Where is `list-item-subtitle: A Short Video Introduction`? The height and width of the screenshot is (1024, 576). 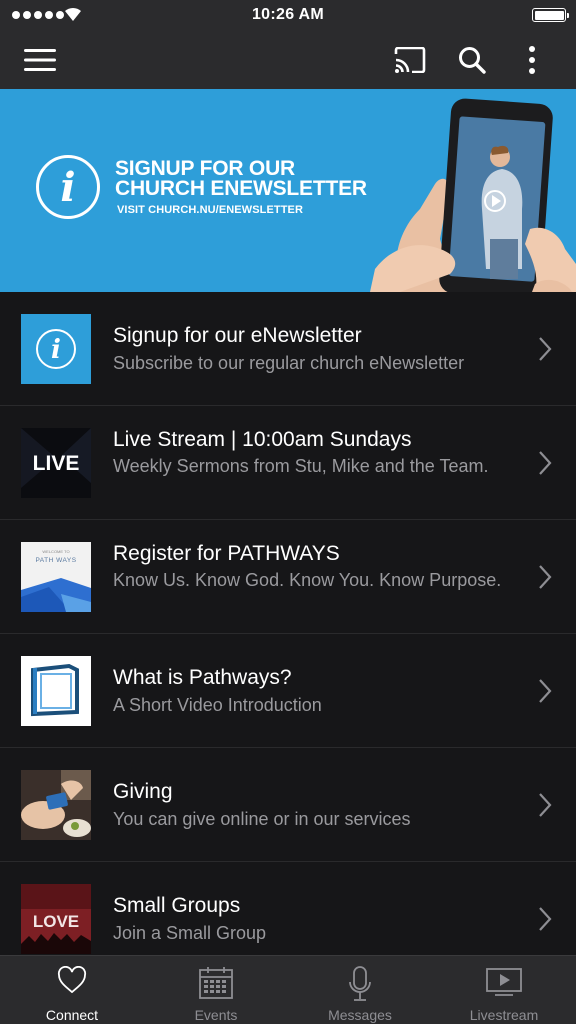 list-item-subtitle: A Short Video Introduction is located at coordinates (217, 705).